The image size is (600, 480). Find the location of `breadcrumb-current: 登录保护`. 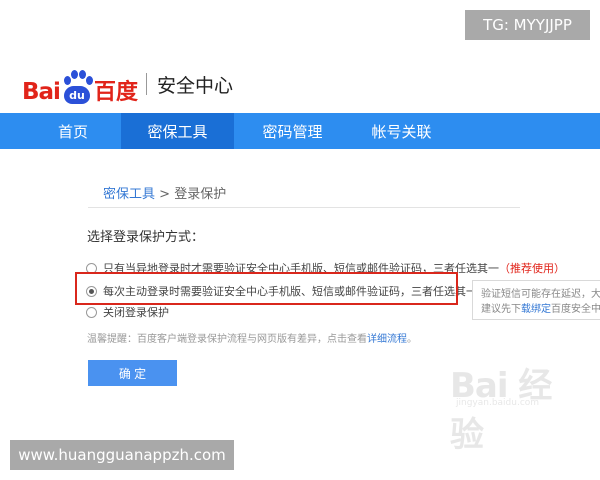

breadcrumb-current: 登录保护 is located at coordinates (200, 194).